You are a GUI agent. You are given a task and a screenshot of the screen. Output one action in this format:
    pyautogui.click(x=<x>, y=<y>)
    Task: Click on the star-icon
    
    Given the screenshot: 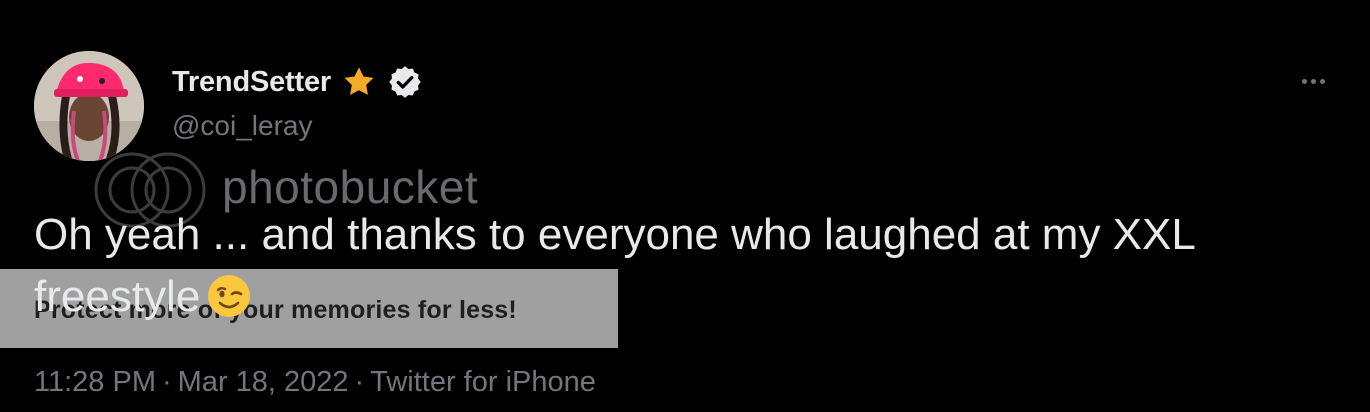 What is the action you would take?
    pyautogui.click(x=359, y=82)
    